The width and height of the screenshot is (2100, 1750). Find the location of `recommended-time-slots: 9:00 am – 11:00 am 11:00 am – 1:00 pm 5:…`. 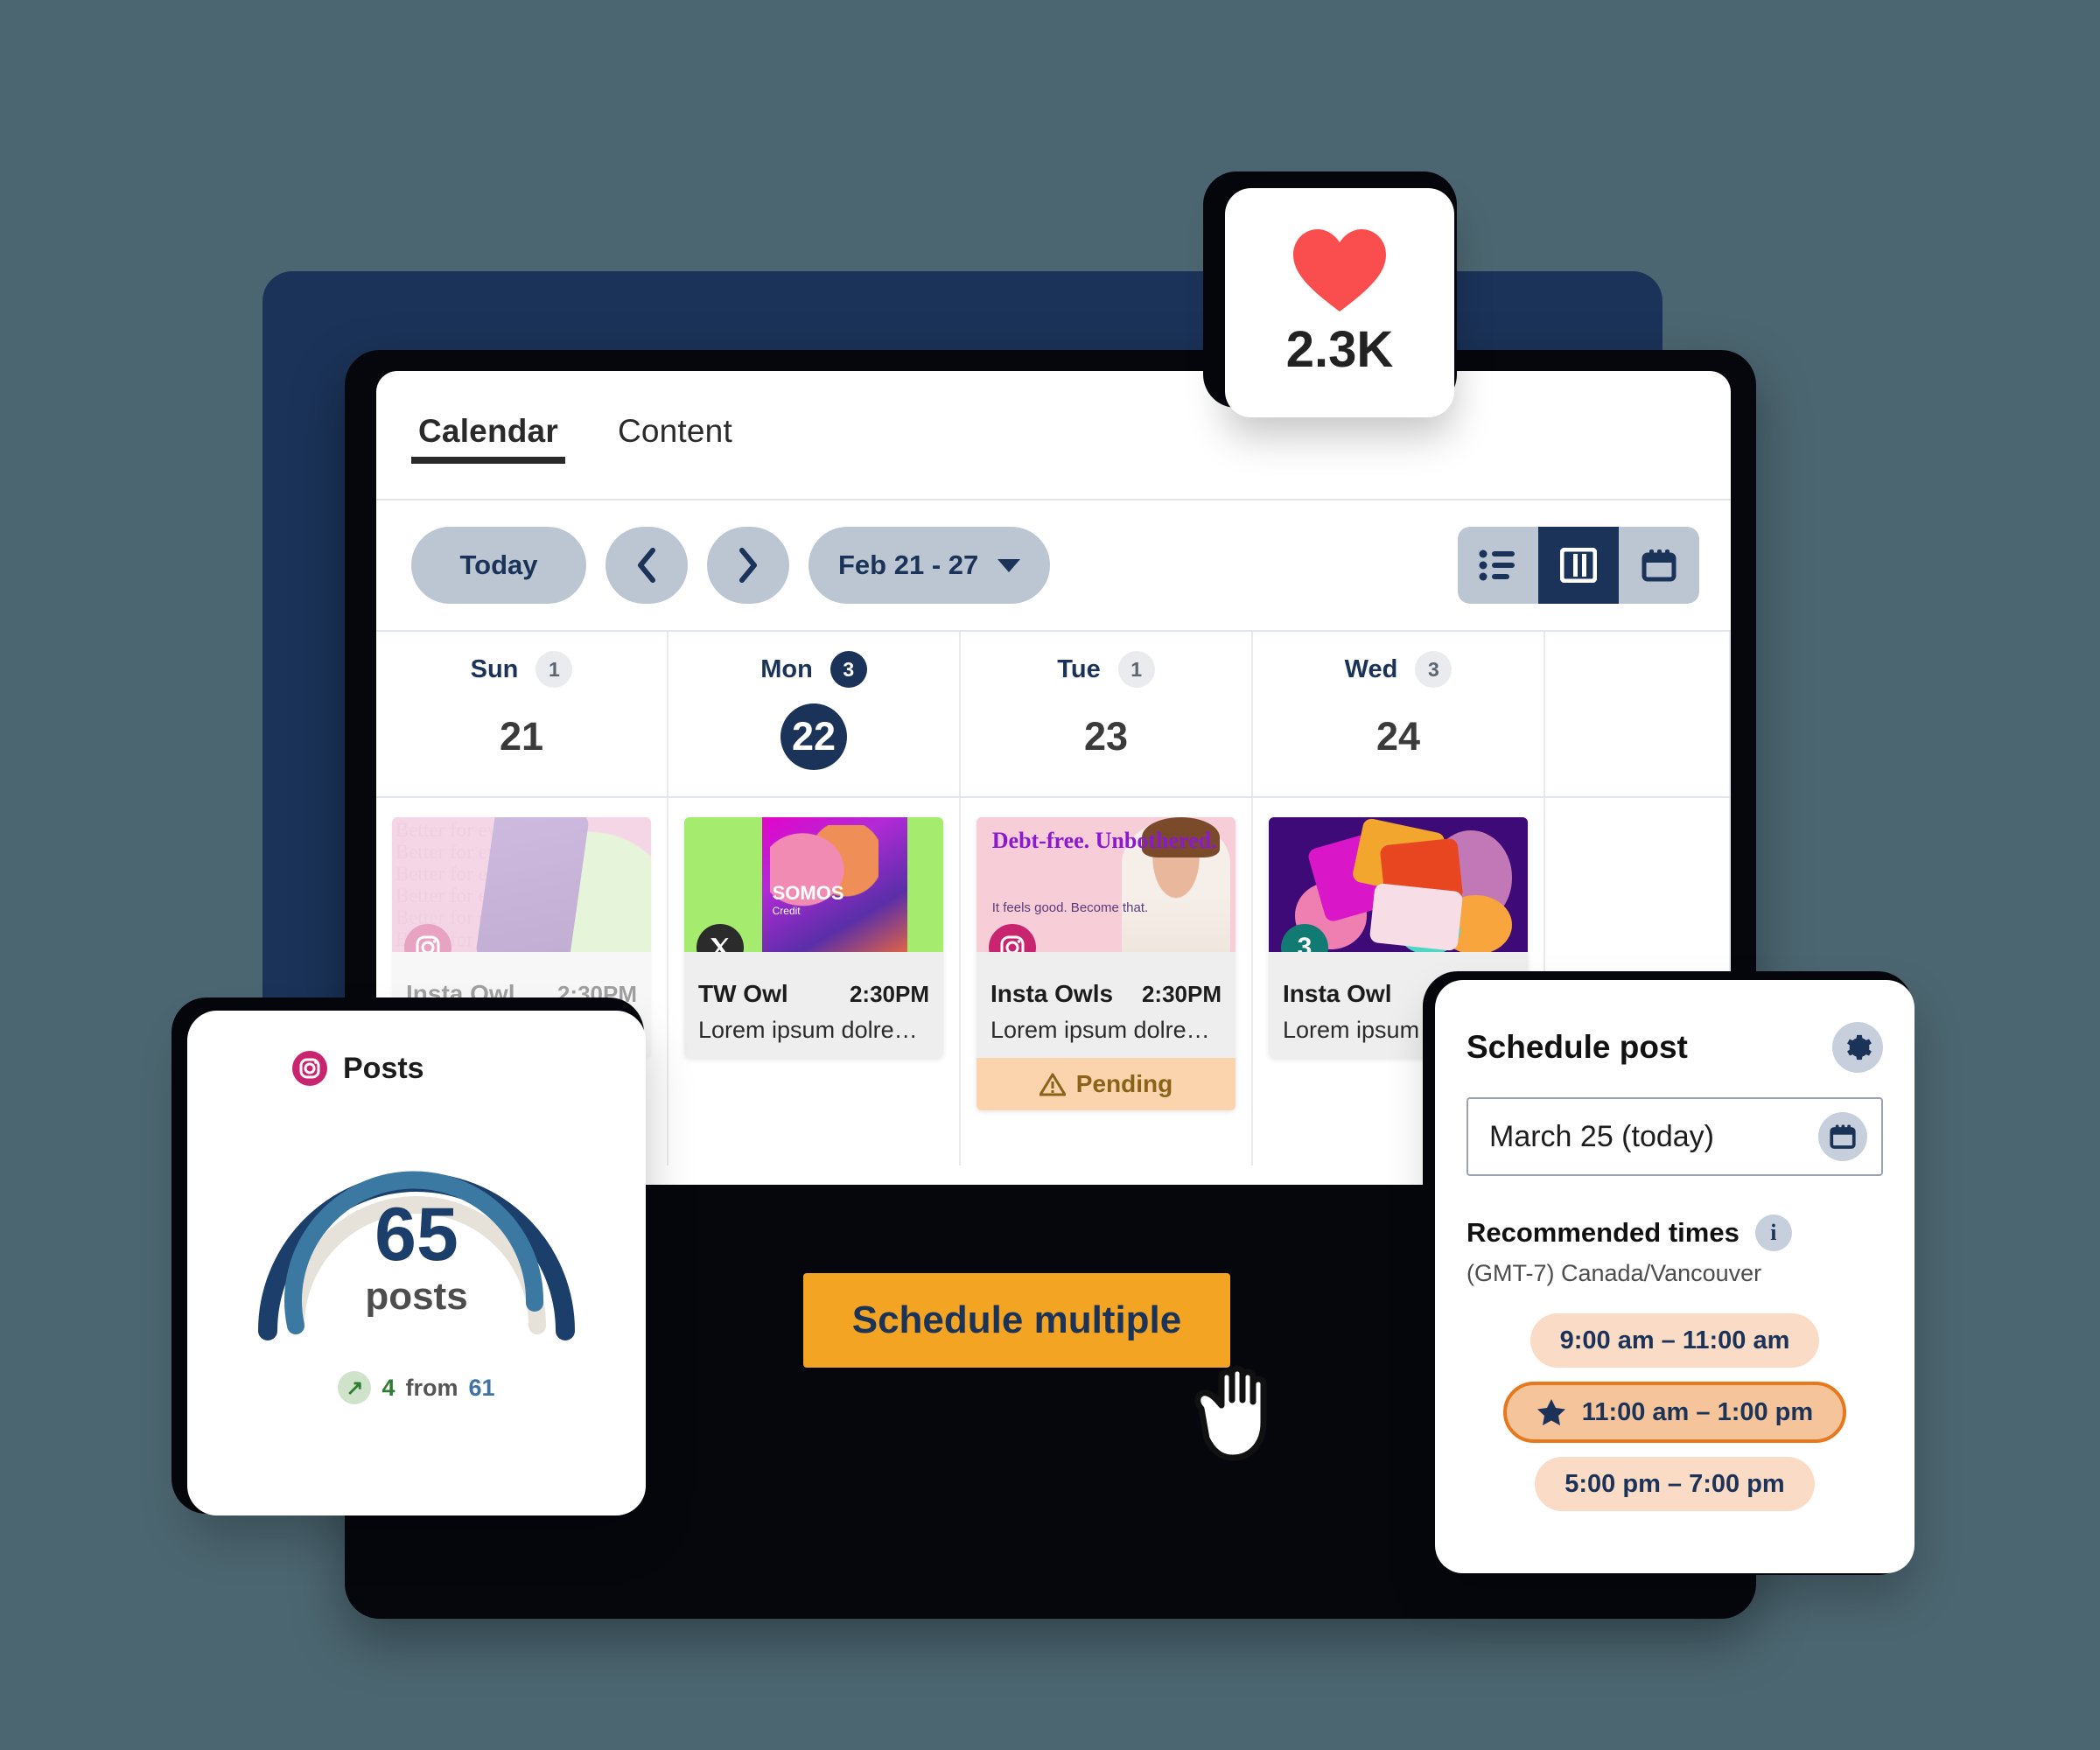

recommended-time-slots: 9:00 am – 11:00 am 11:00 am – 1:00 pm 5:… is located at coordinates (1674, 1412).